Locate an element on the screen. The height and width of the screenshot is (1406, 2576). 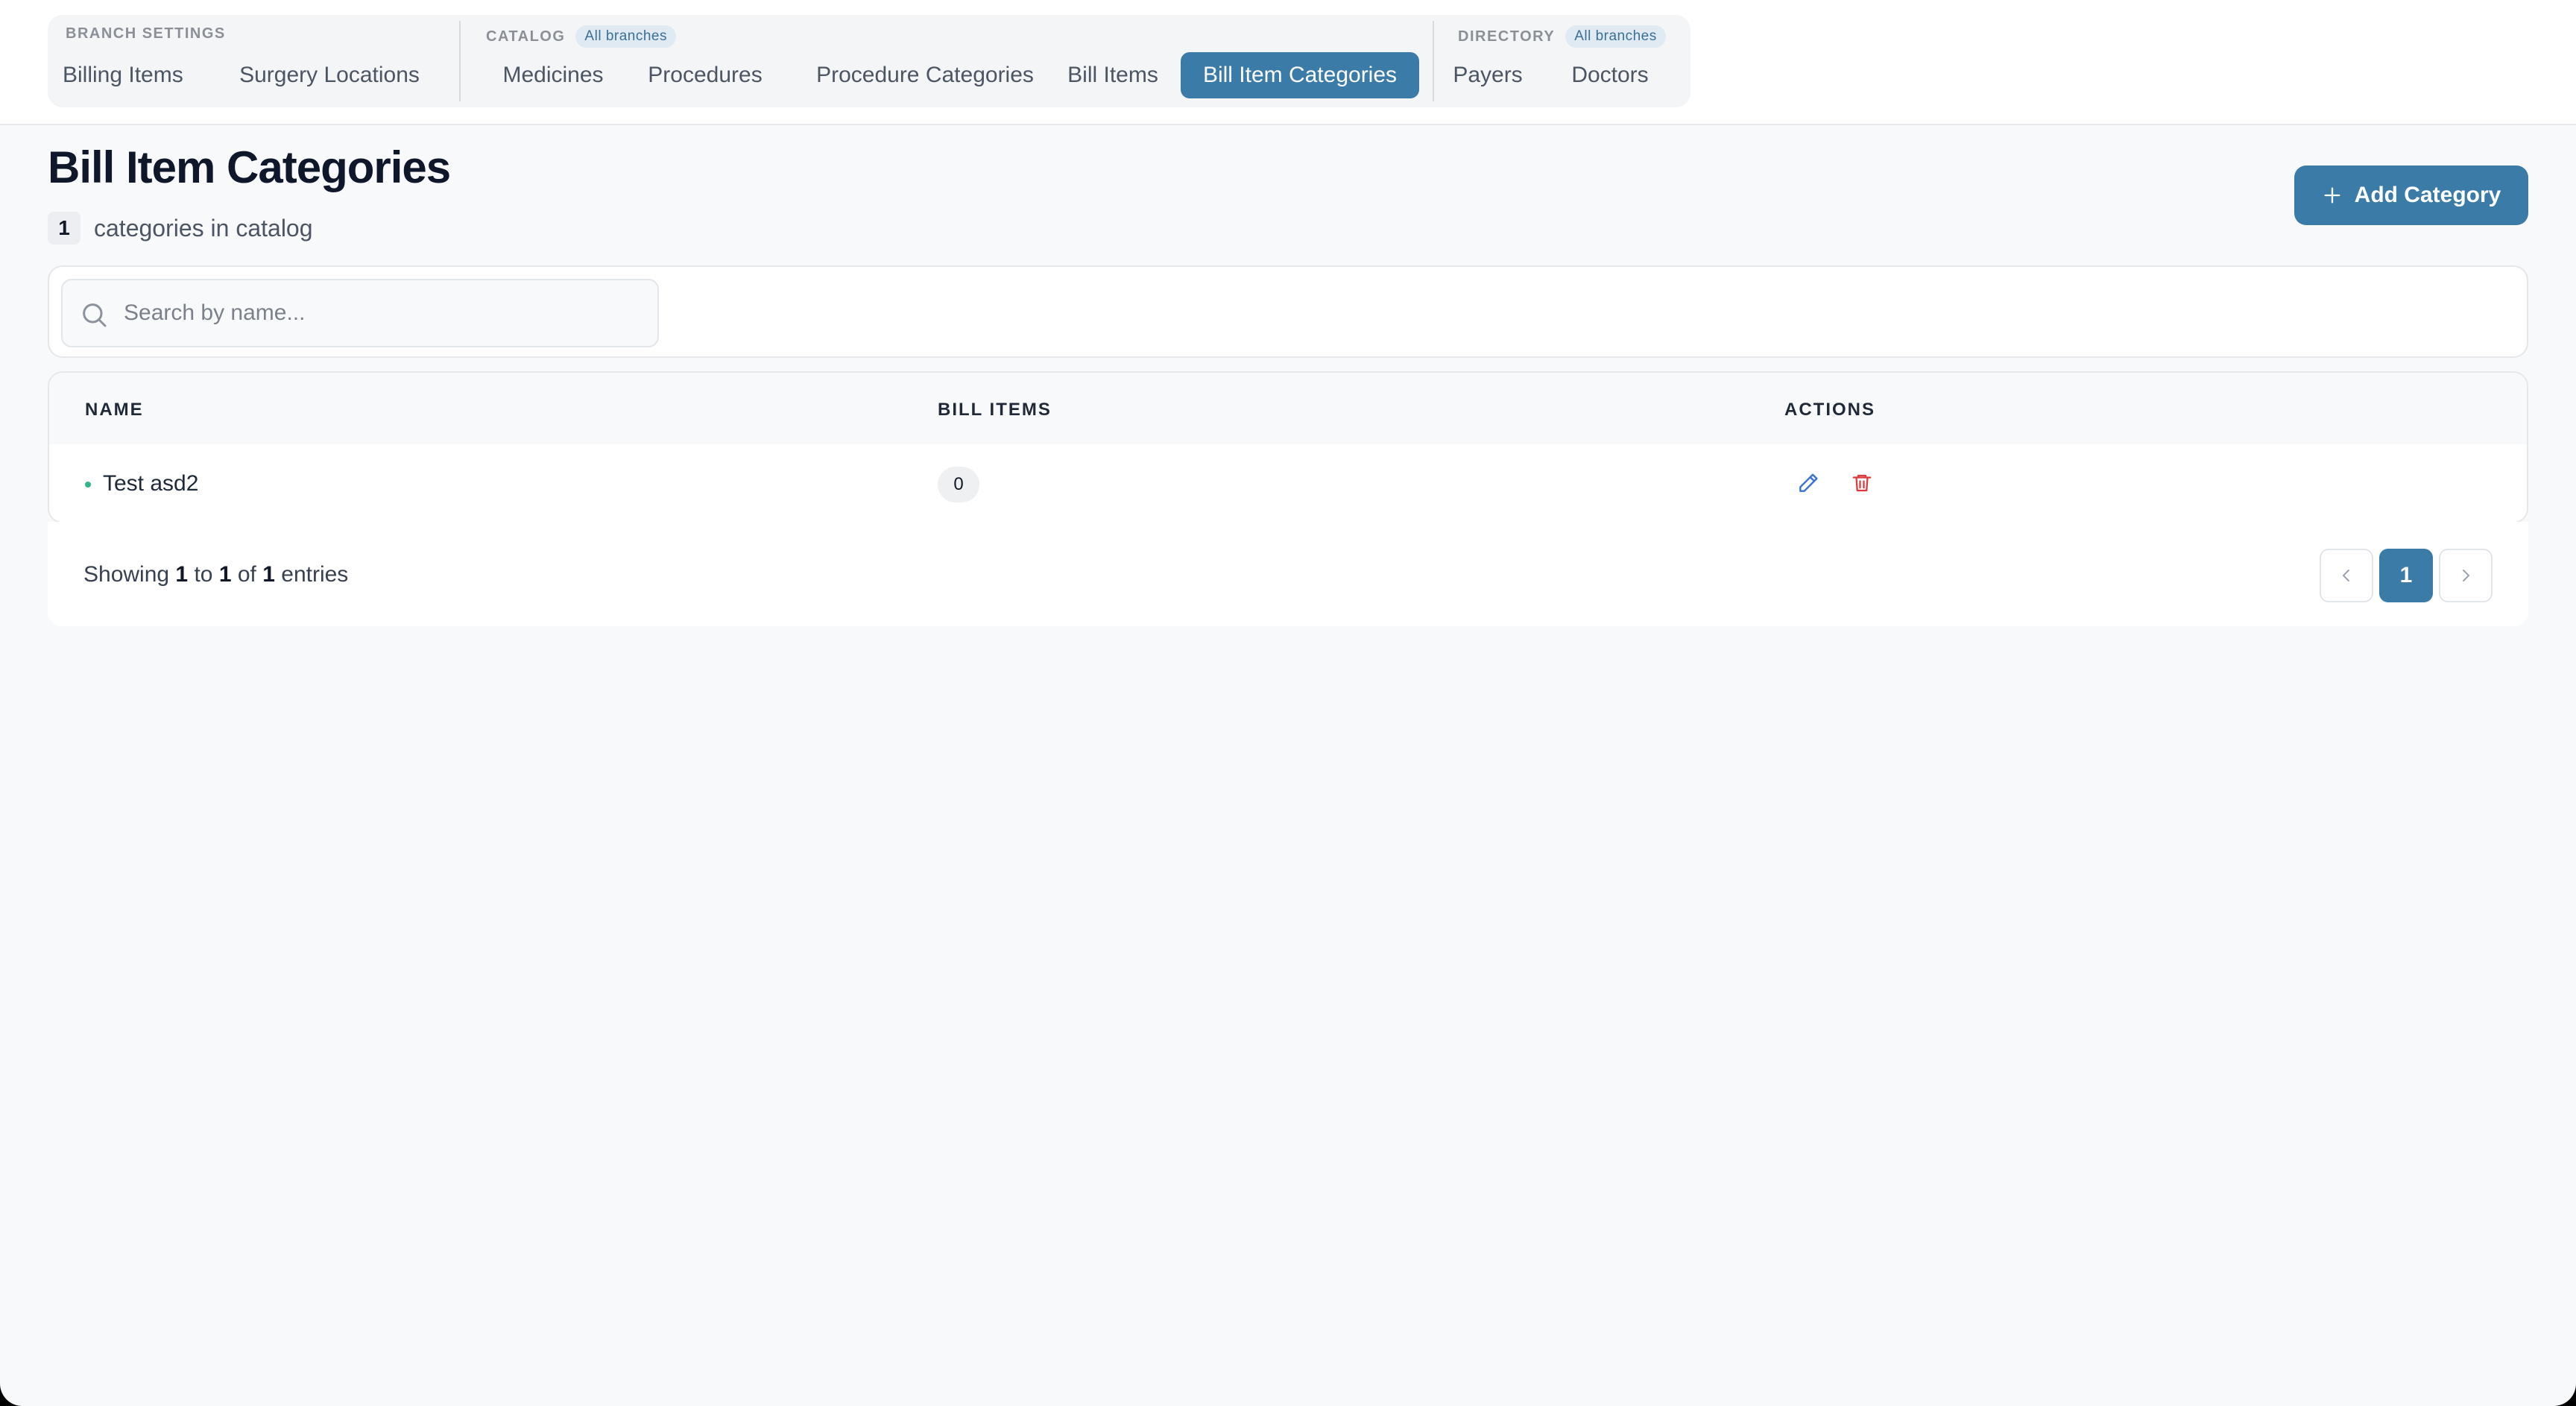
delete-button is located at coordinates (1862, 483).